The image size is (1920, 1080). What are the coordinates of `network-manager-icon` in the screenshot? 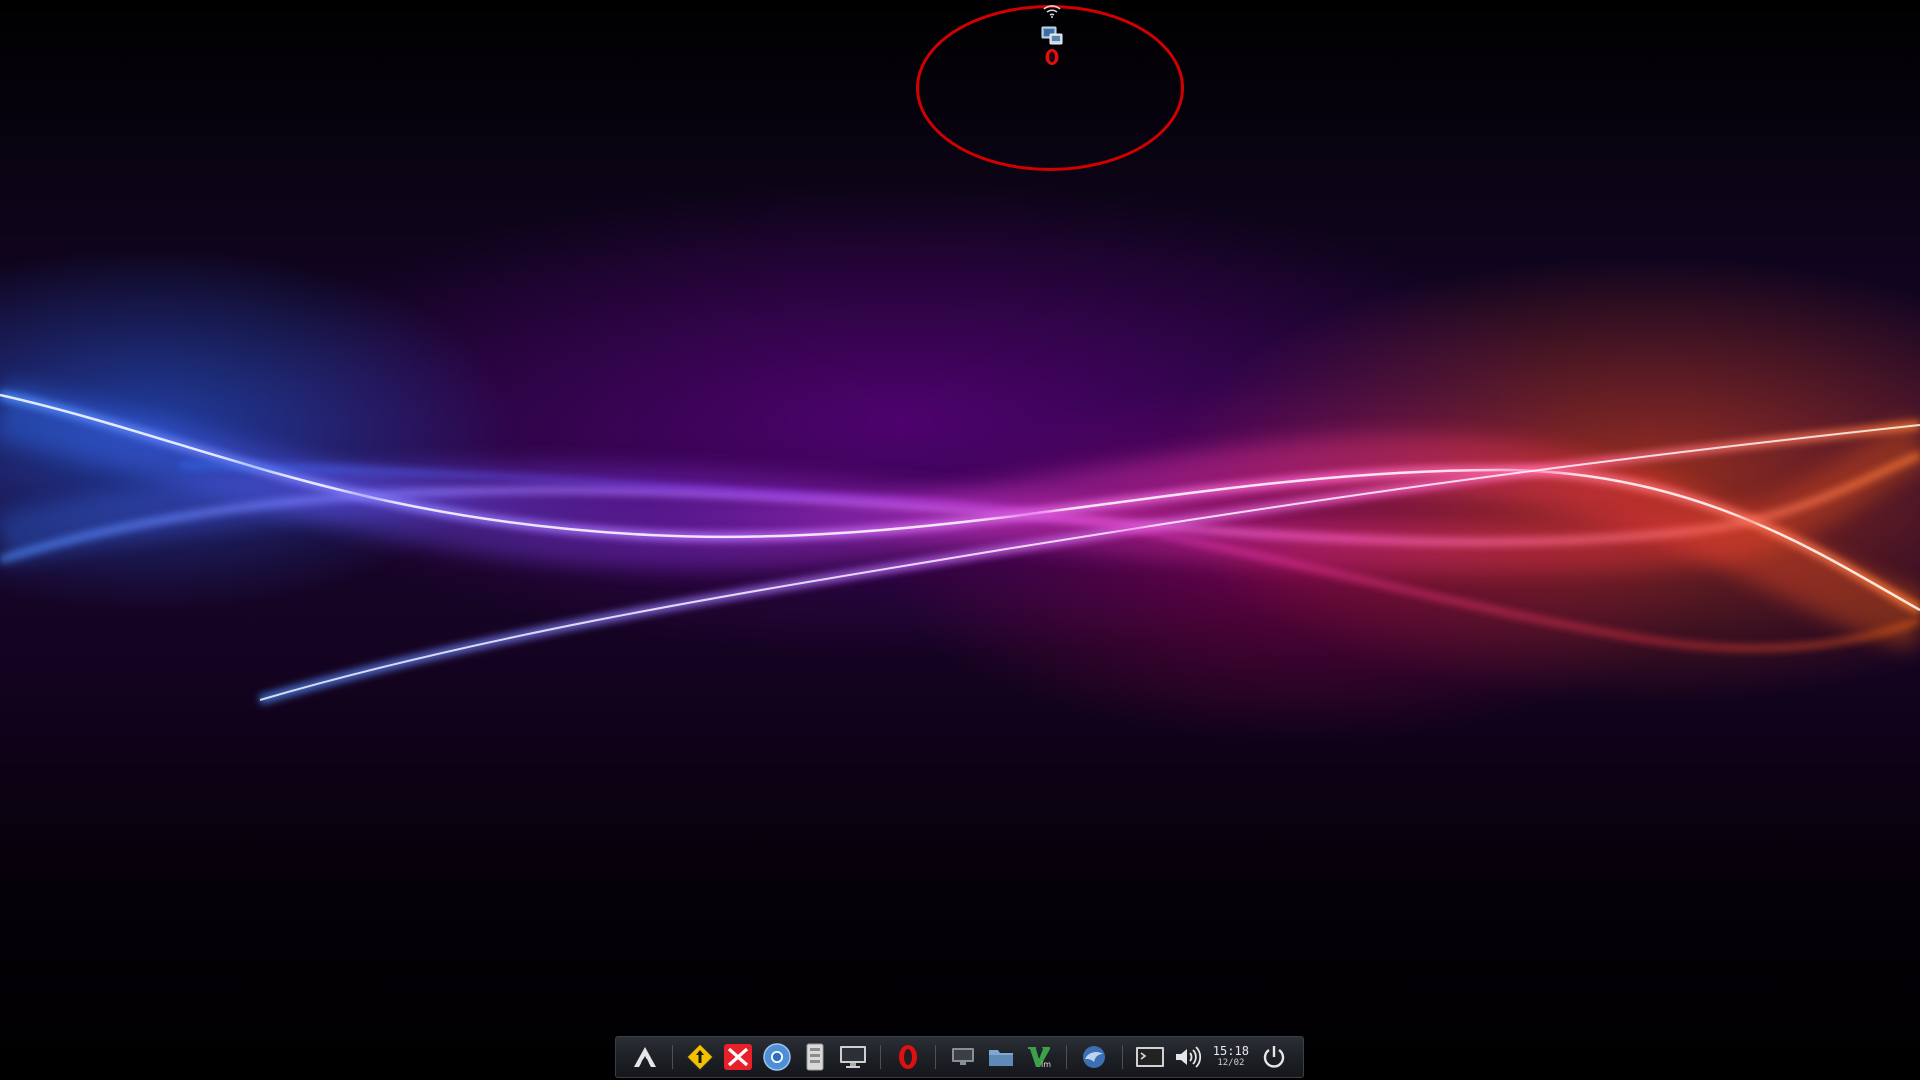 It's located at (1052, 35).